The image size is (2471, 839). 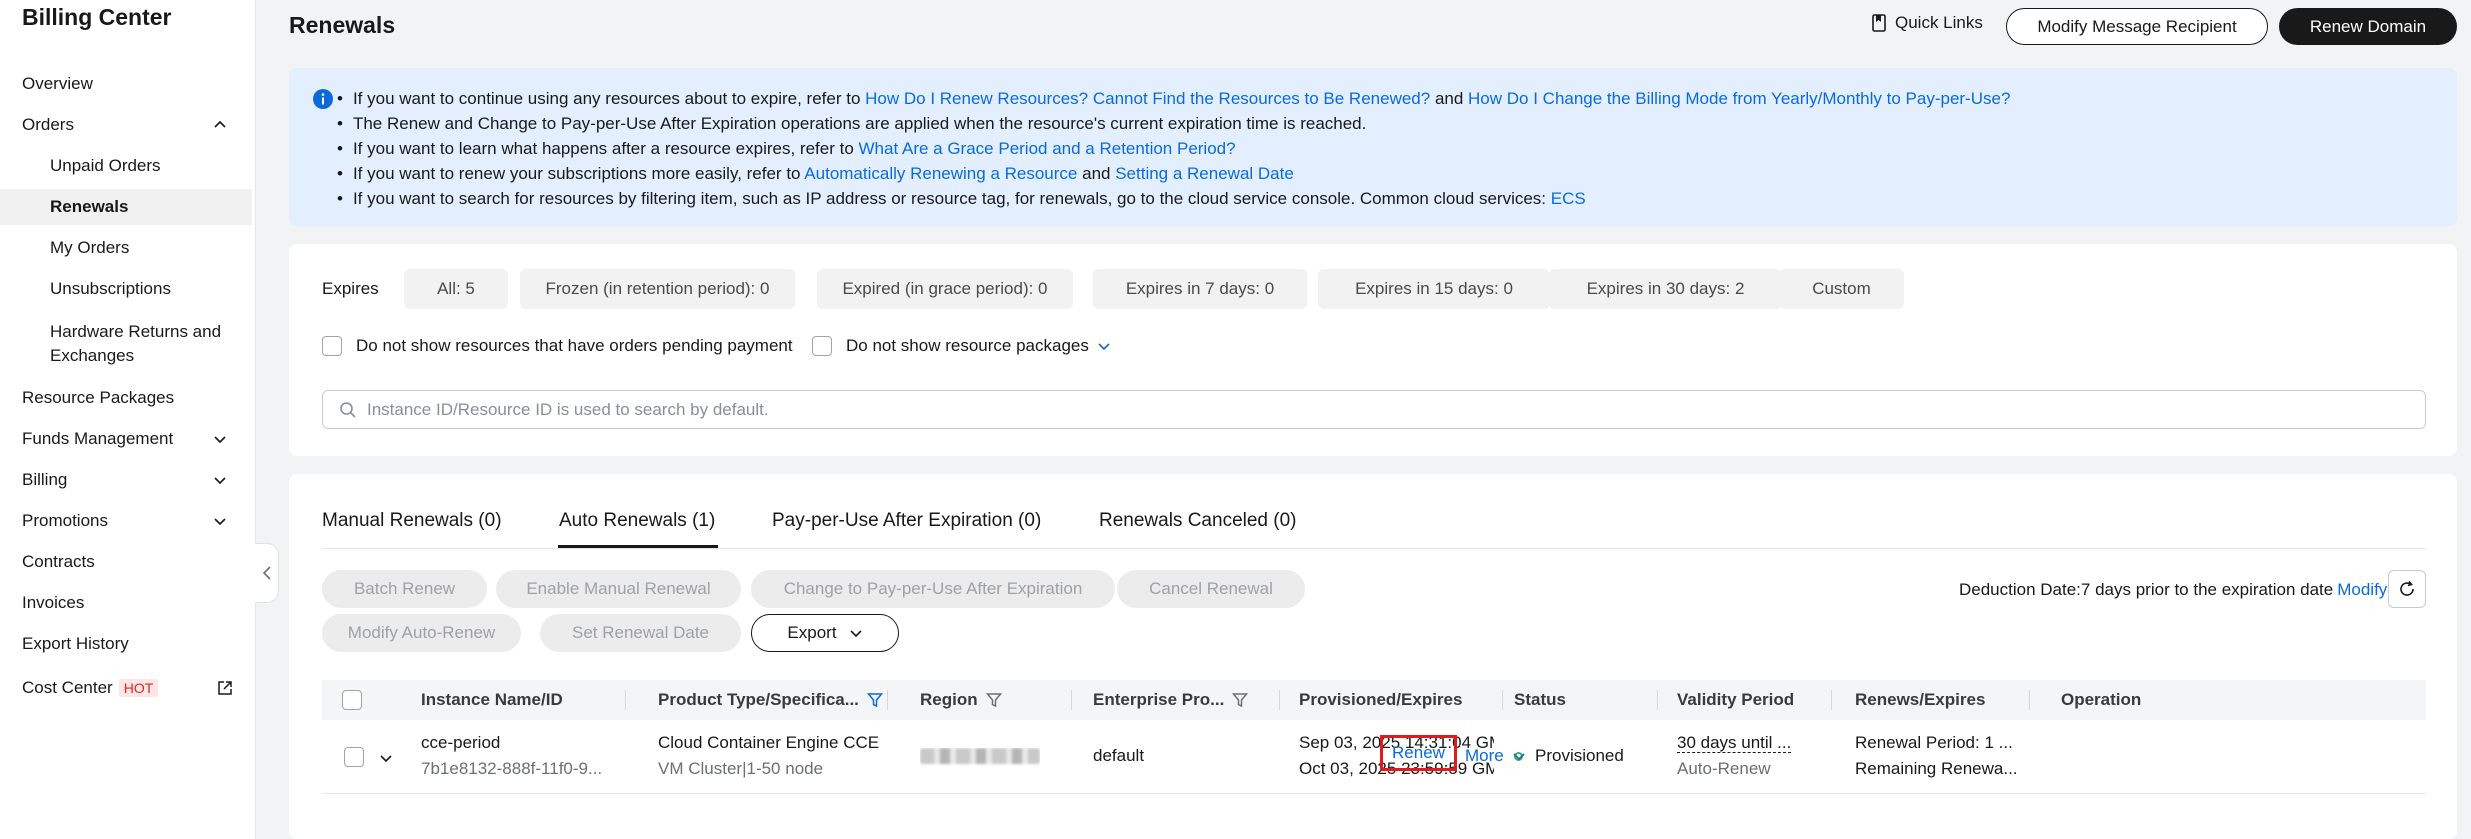 What do you see at coordinates (267, 573) in the screenshot?
I see `sidebar-collapse-button` at bounding box center [267, 573].